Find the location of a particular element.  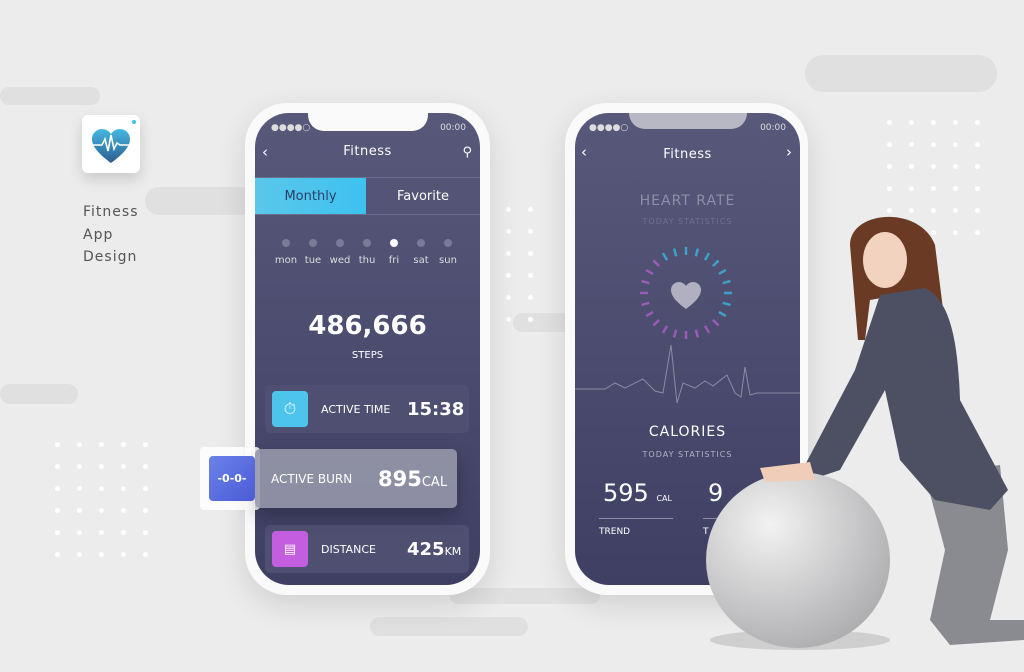

tab-favorite: Favorite is located at coordinates (423, 196).